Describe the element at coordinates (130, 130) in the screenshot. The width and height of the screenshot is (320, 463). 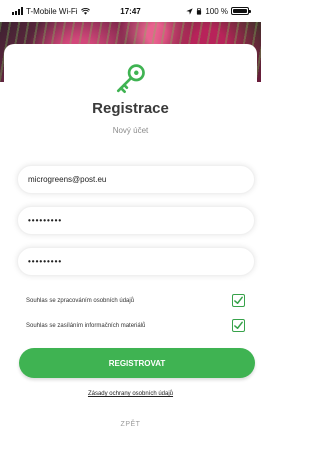
I see `page-subtitle: Nový účet` at that location.